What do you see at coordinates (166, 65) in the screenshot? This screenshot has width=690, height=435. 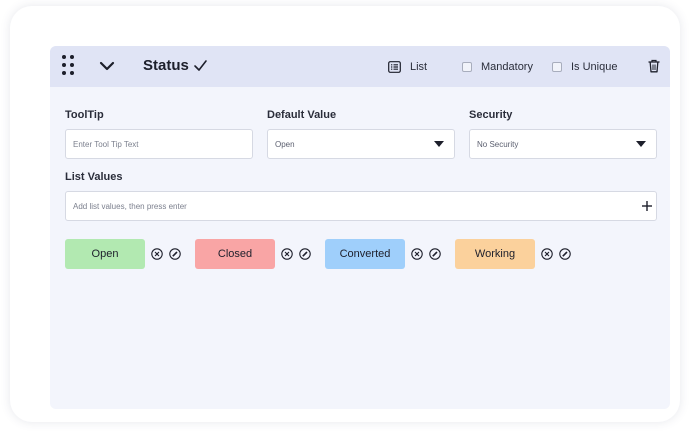 I see `field-title: Status` at bounding box center [166, 65].